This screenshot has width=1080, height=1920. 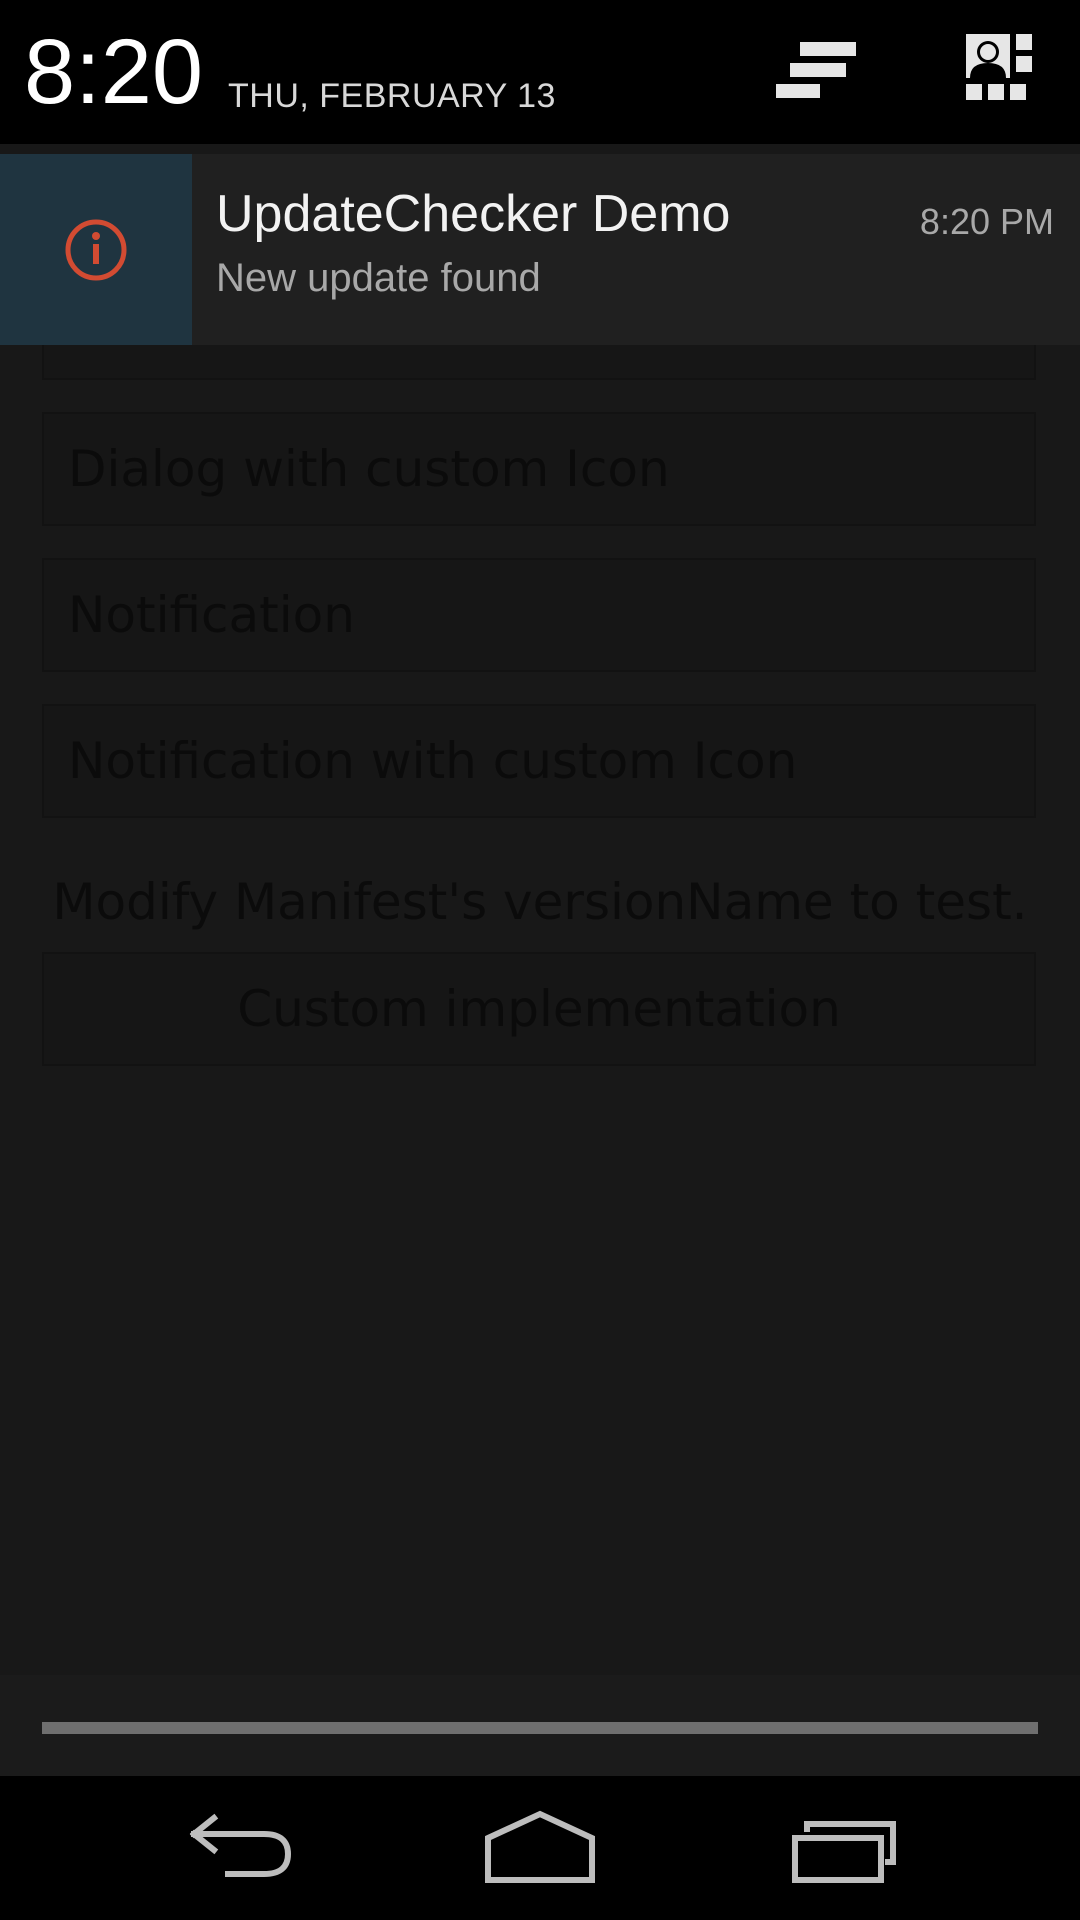 What do you see at coordinates (540, 902) in the screenshot?
I see `version-hint: Modify Manifest's versionName to test.` at bounding box center [540, 902].